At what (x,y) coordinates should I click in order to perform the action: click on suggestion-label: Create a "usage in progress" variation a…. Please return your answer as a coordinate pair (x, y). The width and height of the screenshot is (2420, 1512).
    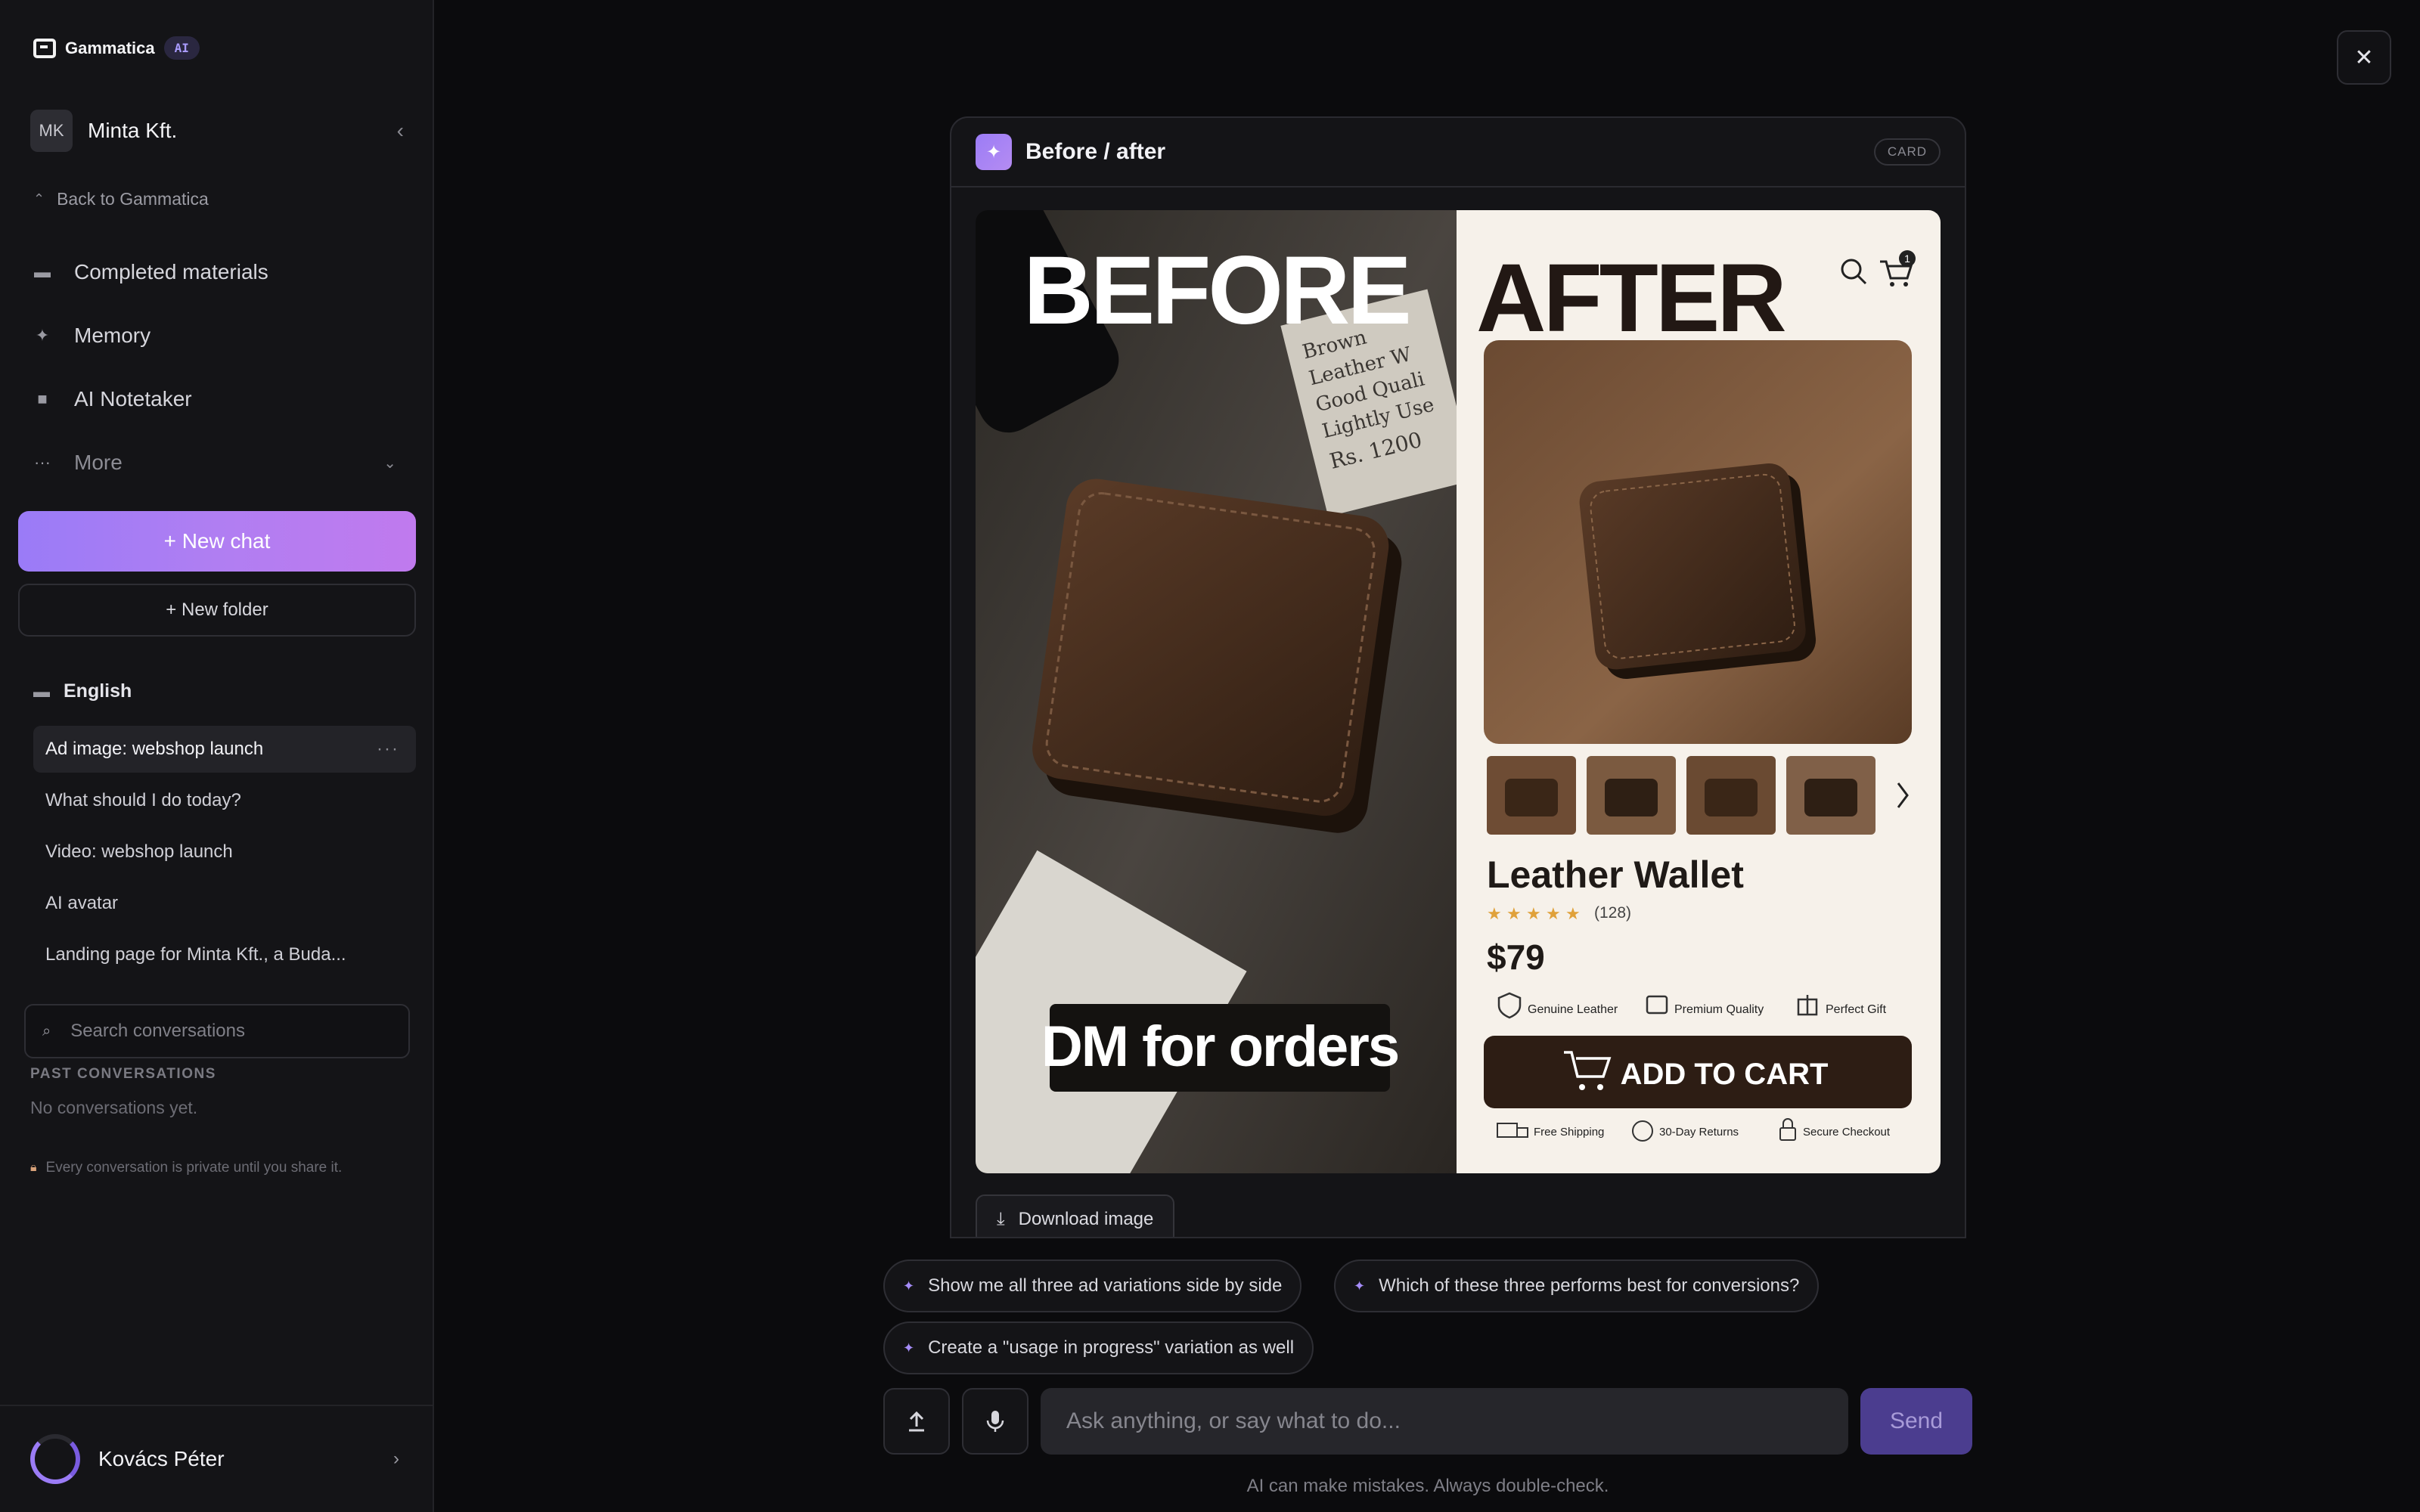
    Looking at the image, I should click on (1111, 1347).